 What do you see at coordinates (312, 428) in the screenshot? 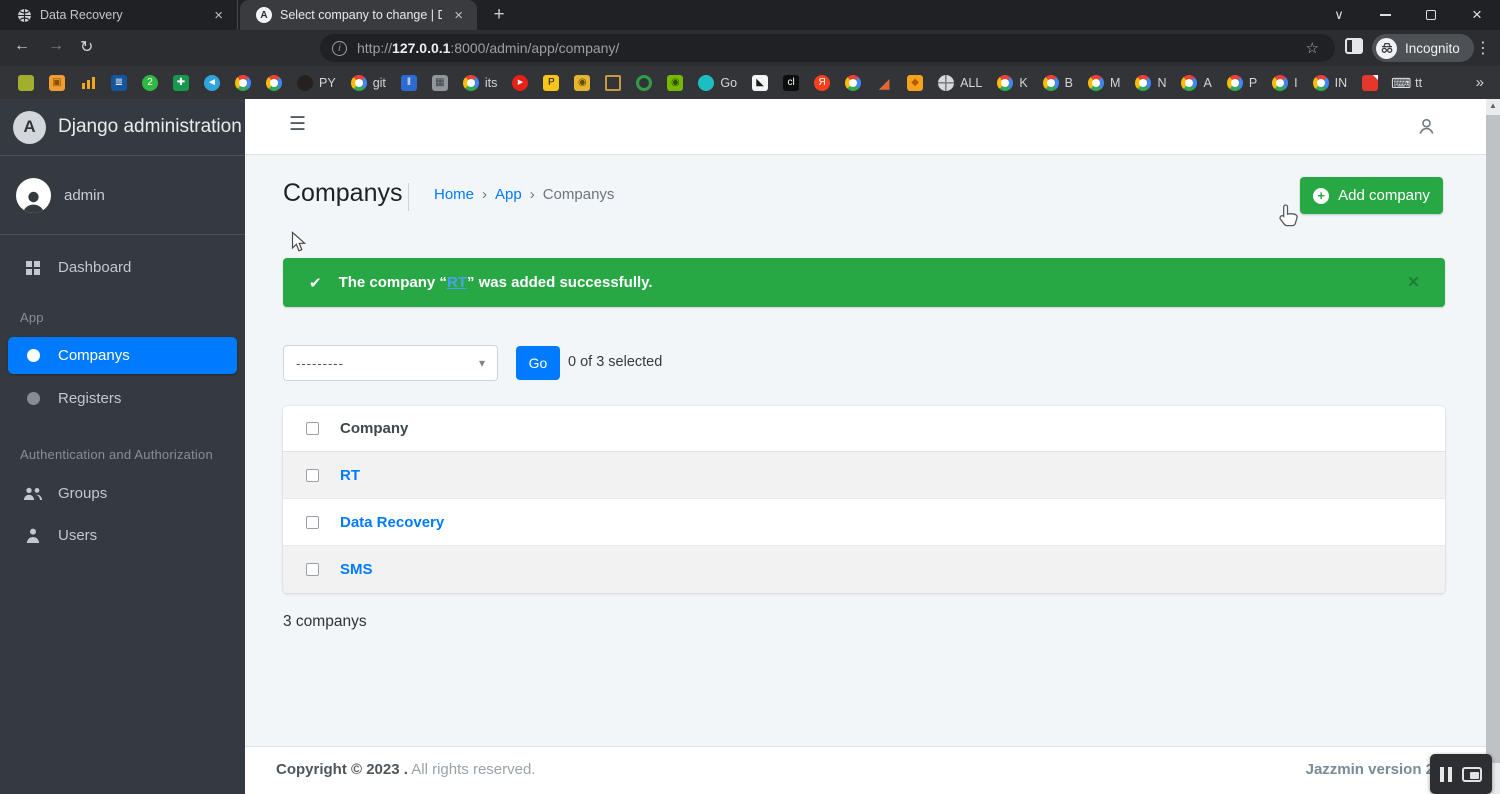
I see `select-all-checkbox` at bounding box center [312, 428].